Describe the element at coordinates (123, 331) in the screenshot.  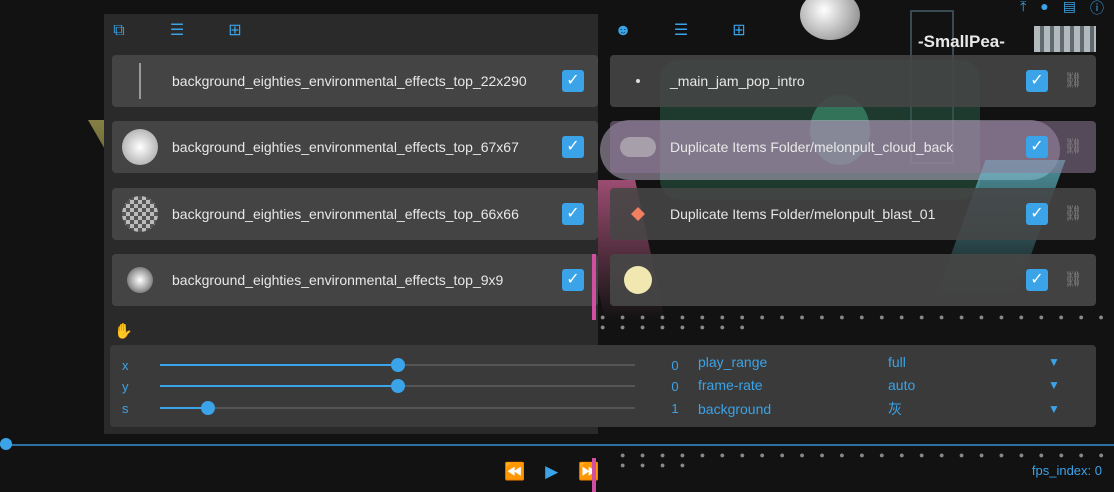
I see `hand-icon: ✋` at that location.